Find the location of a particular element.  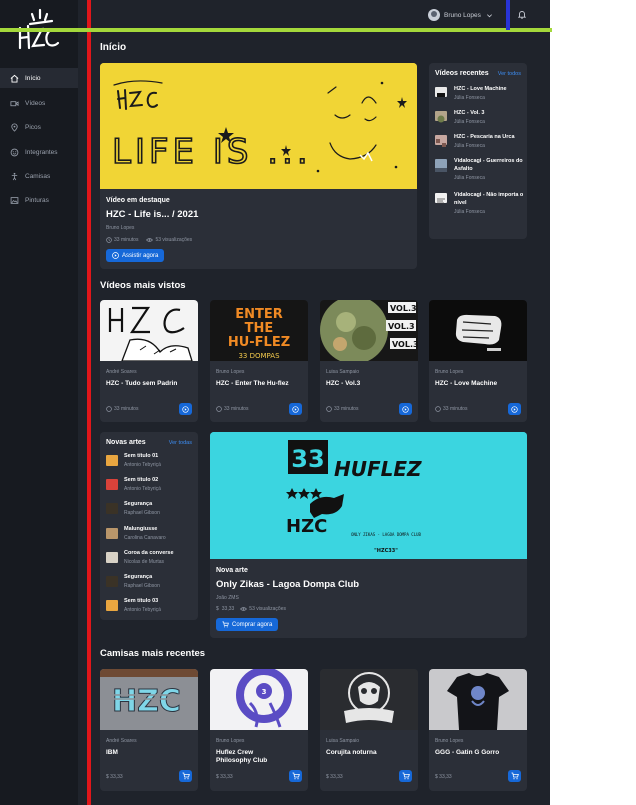

shirt-title: Huflez Crew Philosophy Club is located at coordinates (242, 756).